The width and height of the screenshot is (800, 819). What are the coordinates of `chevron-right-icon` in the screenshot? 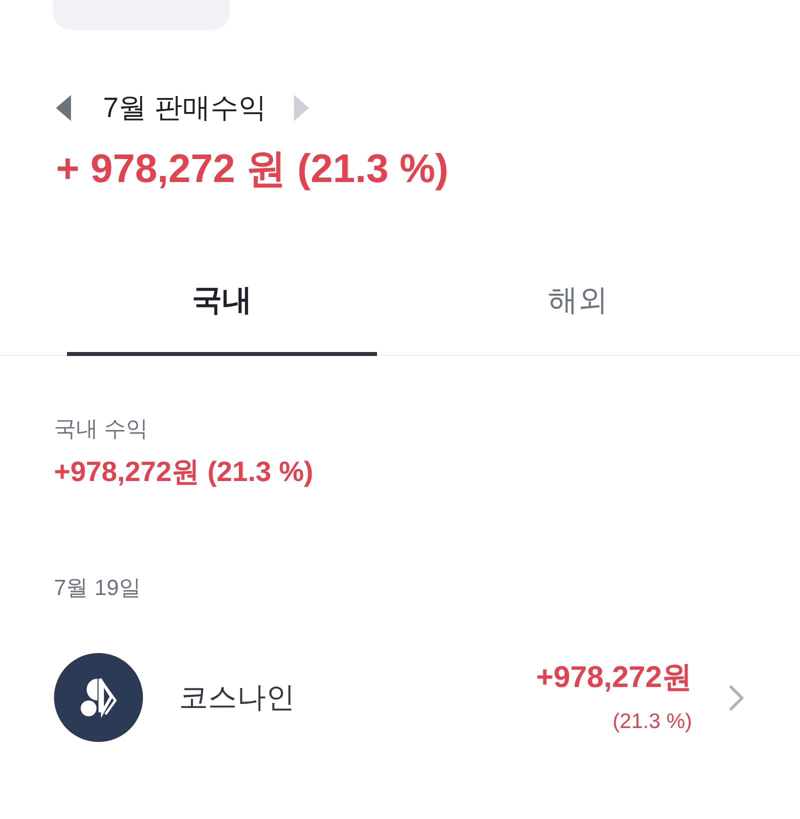 It's located at (737, 697).